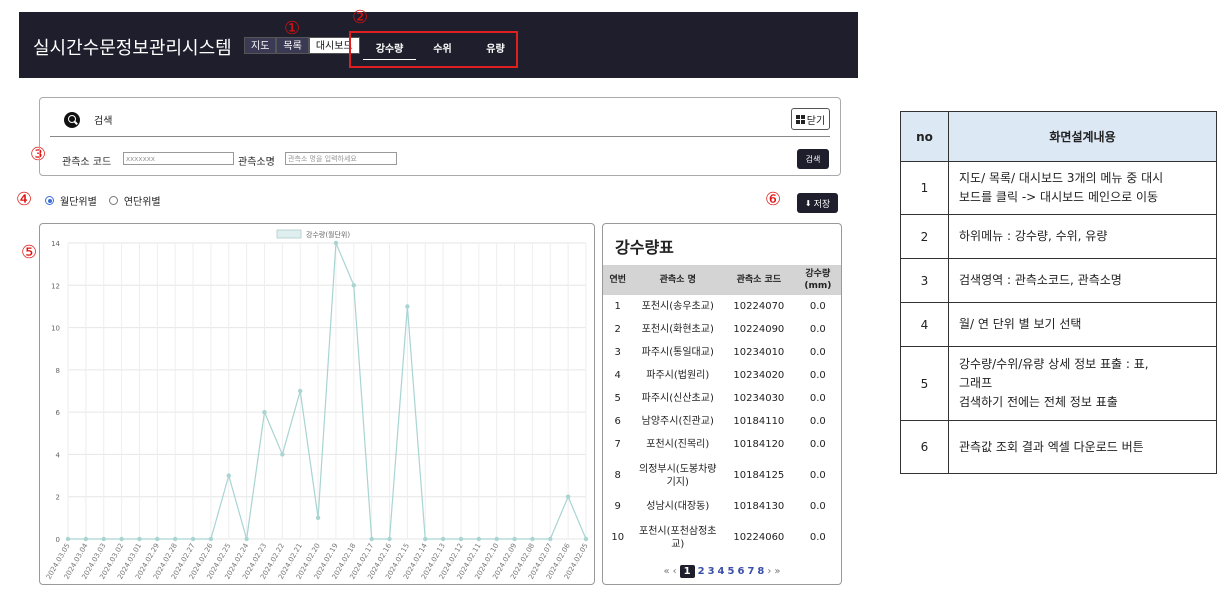  Describe the element at coordinates (113, 200) in the screenshot. I see `radio-yearly` at that location.